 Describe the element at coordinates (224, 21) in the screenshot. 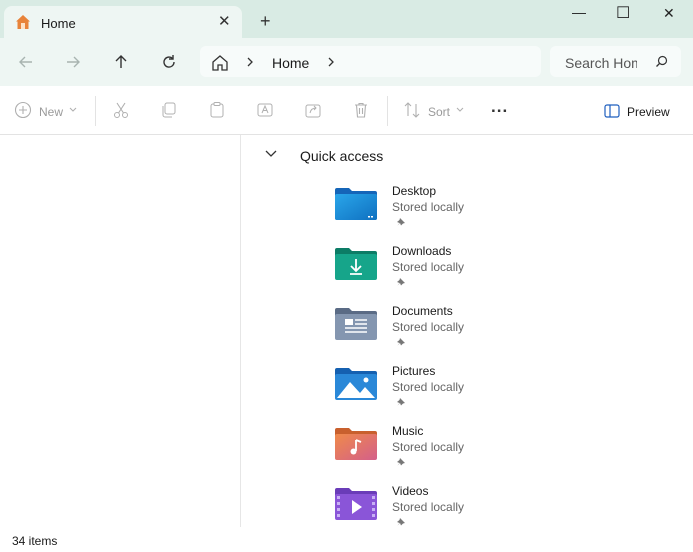

I see `tab-close-button: ✕` at that location.